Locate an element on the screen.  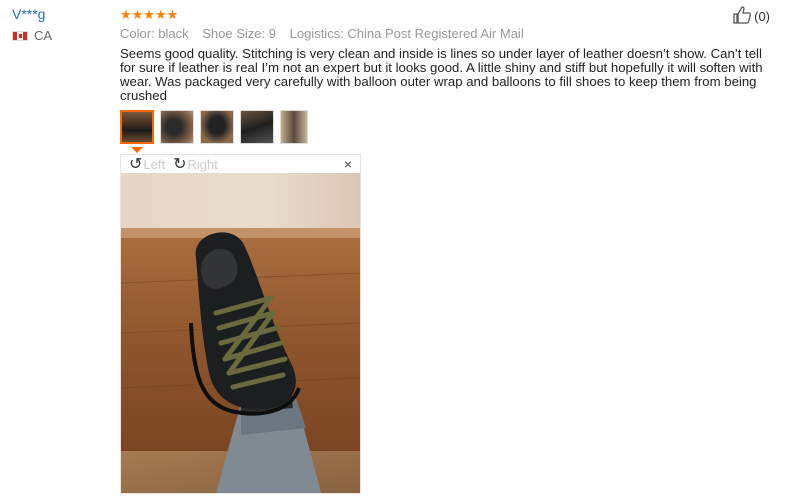
rating-stars: ★★★★★ is located at coordinates (149, 14).